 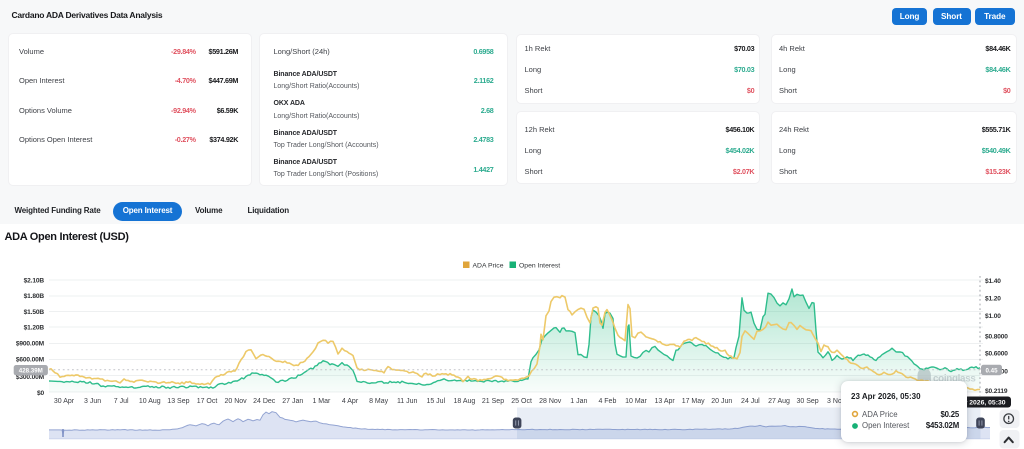 What do you see at coordinates (292, 401) in the screenshot?
I see `svg-text: 27 Jan` at bounding box center [292, 401].